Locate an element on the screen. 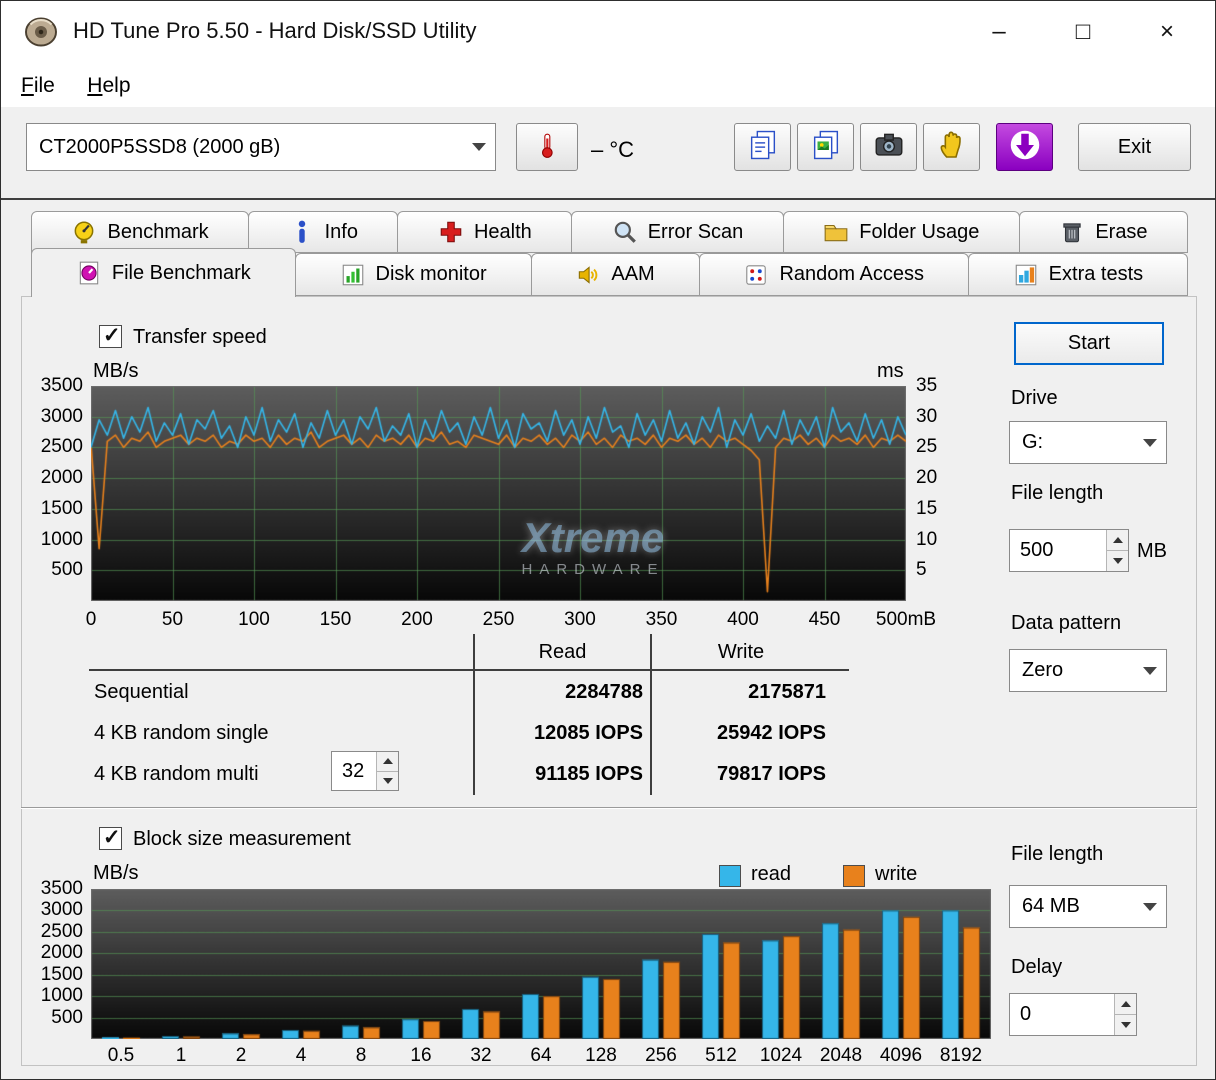 The height and width of the screenshot is (1080, 1216). delay-label: Delay is located at coordinates (1037, 967).